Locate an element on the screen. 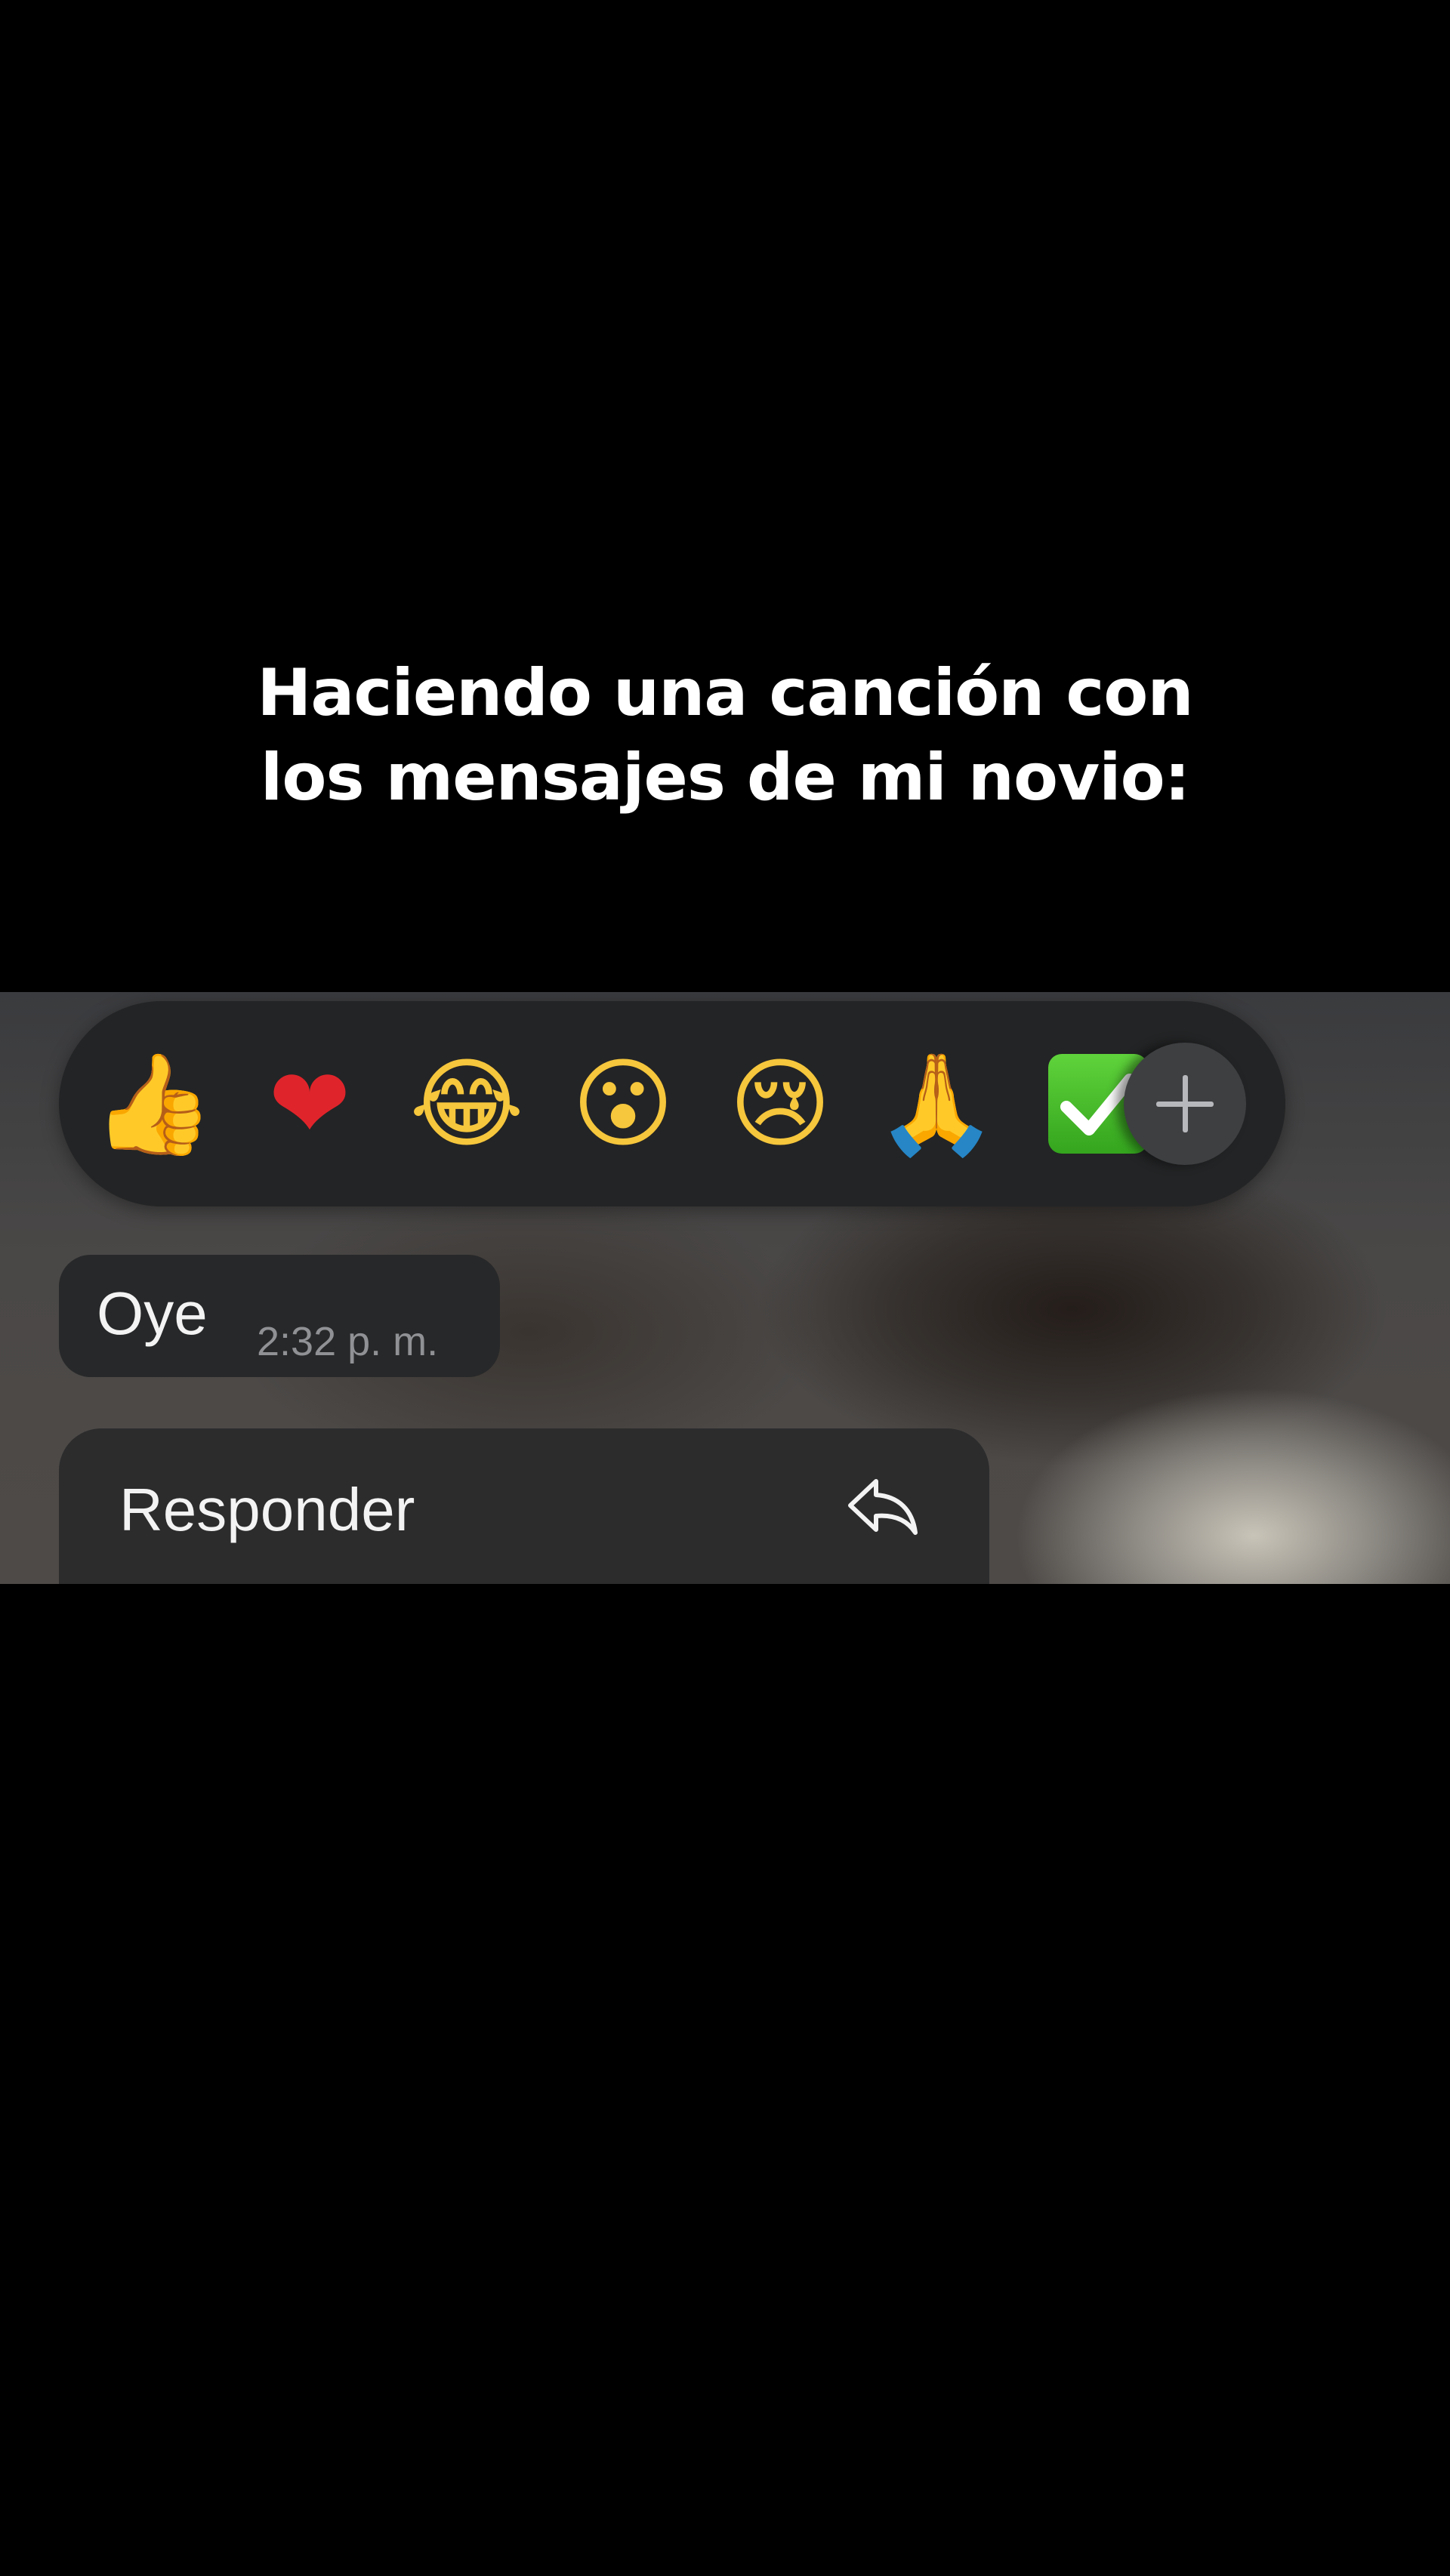  message-timestamp: 2:32 p. m. is located at coordinates (348, 1341).